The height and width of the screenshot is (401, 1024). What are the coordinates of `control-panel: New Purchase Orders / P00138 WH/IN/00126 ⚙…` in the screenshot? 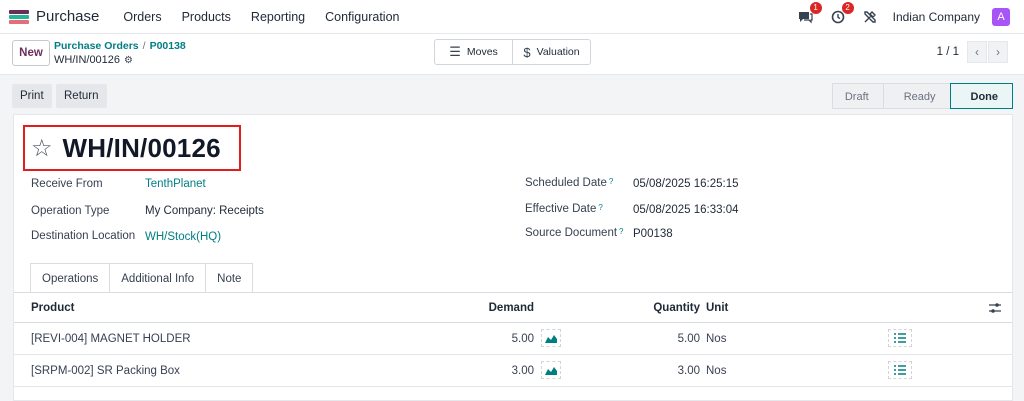 It's located at (512, 54).